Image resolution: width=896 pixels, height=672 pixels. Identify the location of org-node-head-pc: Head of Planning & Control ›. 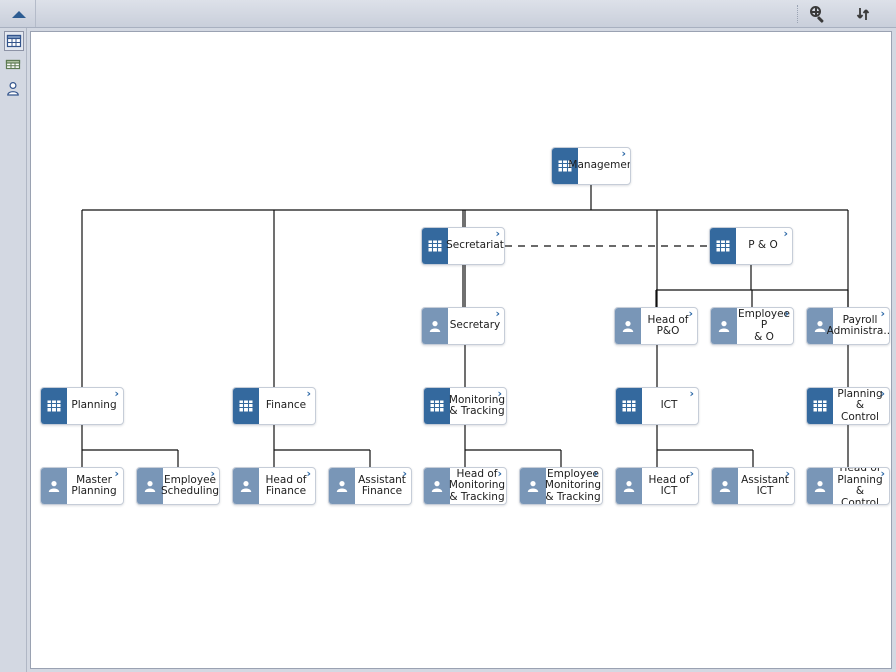
(848, 486).